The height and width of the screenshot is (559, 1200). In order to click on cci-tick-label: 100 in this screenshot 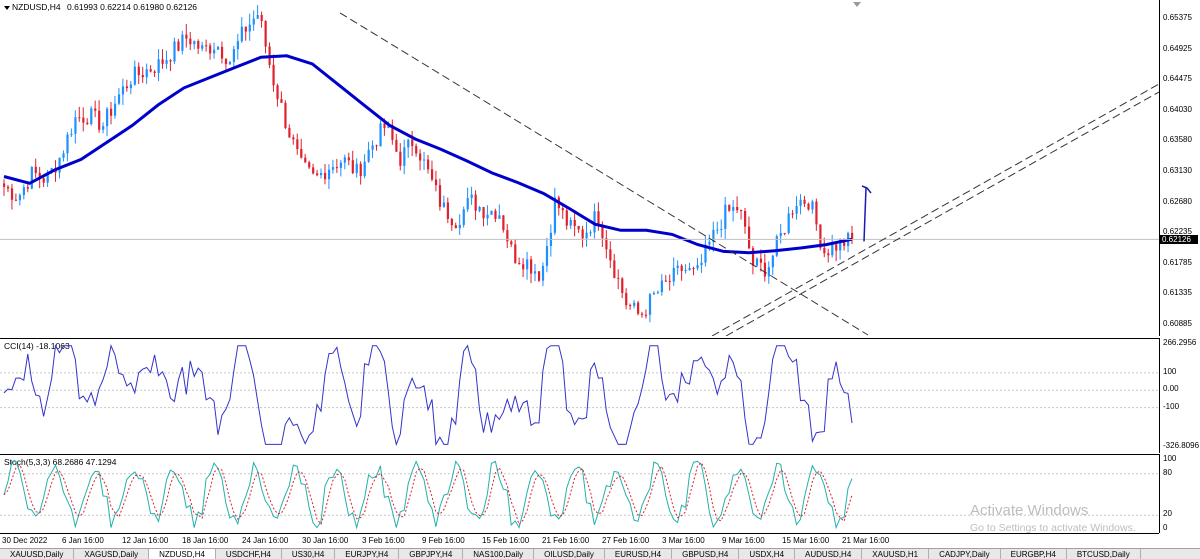, I will do `click(1170, 371)`.